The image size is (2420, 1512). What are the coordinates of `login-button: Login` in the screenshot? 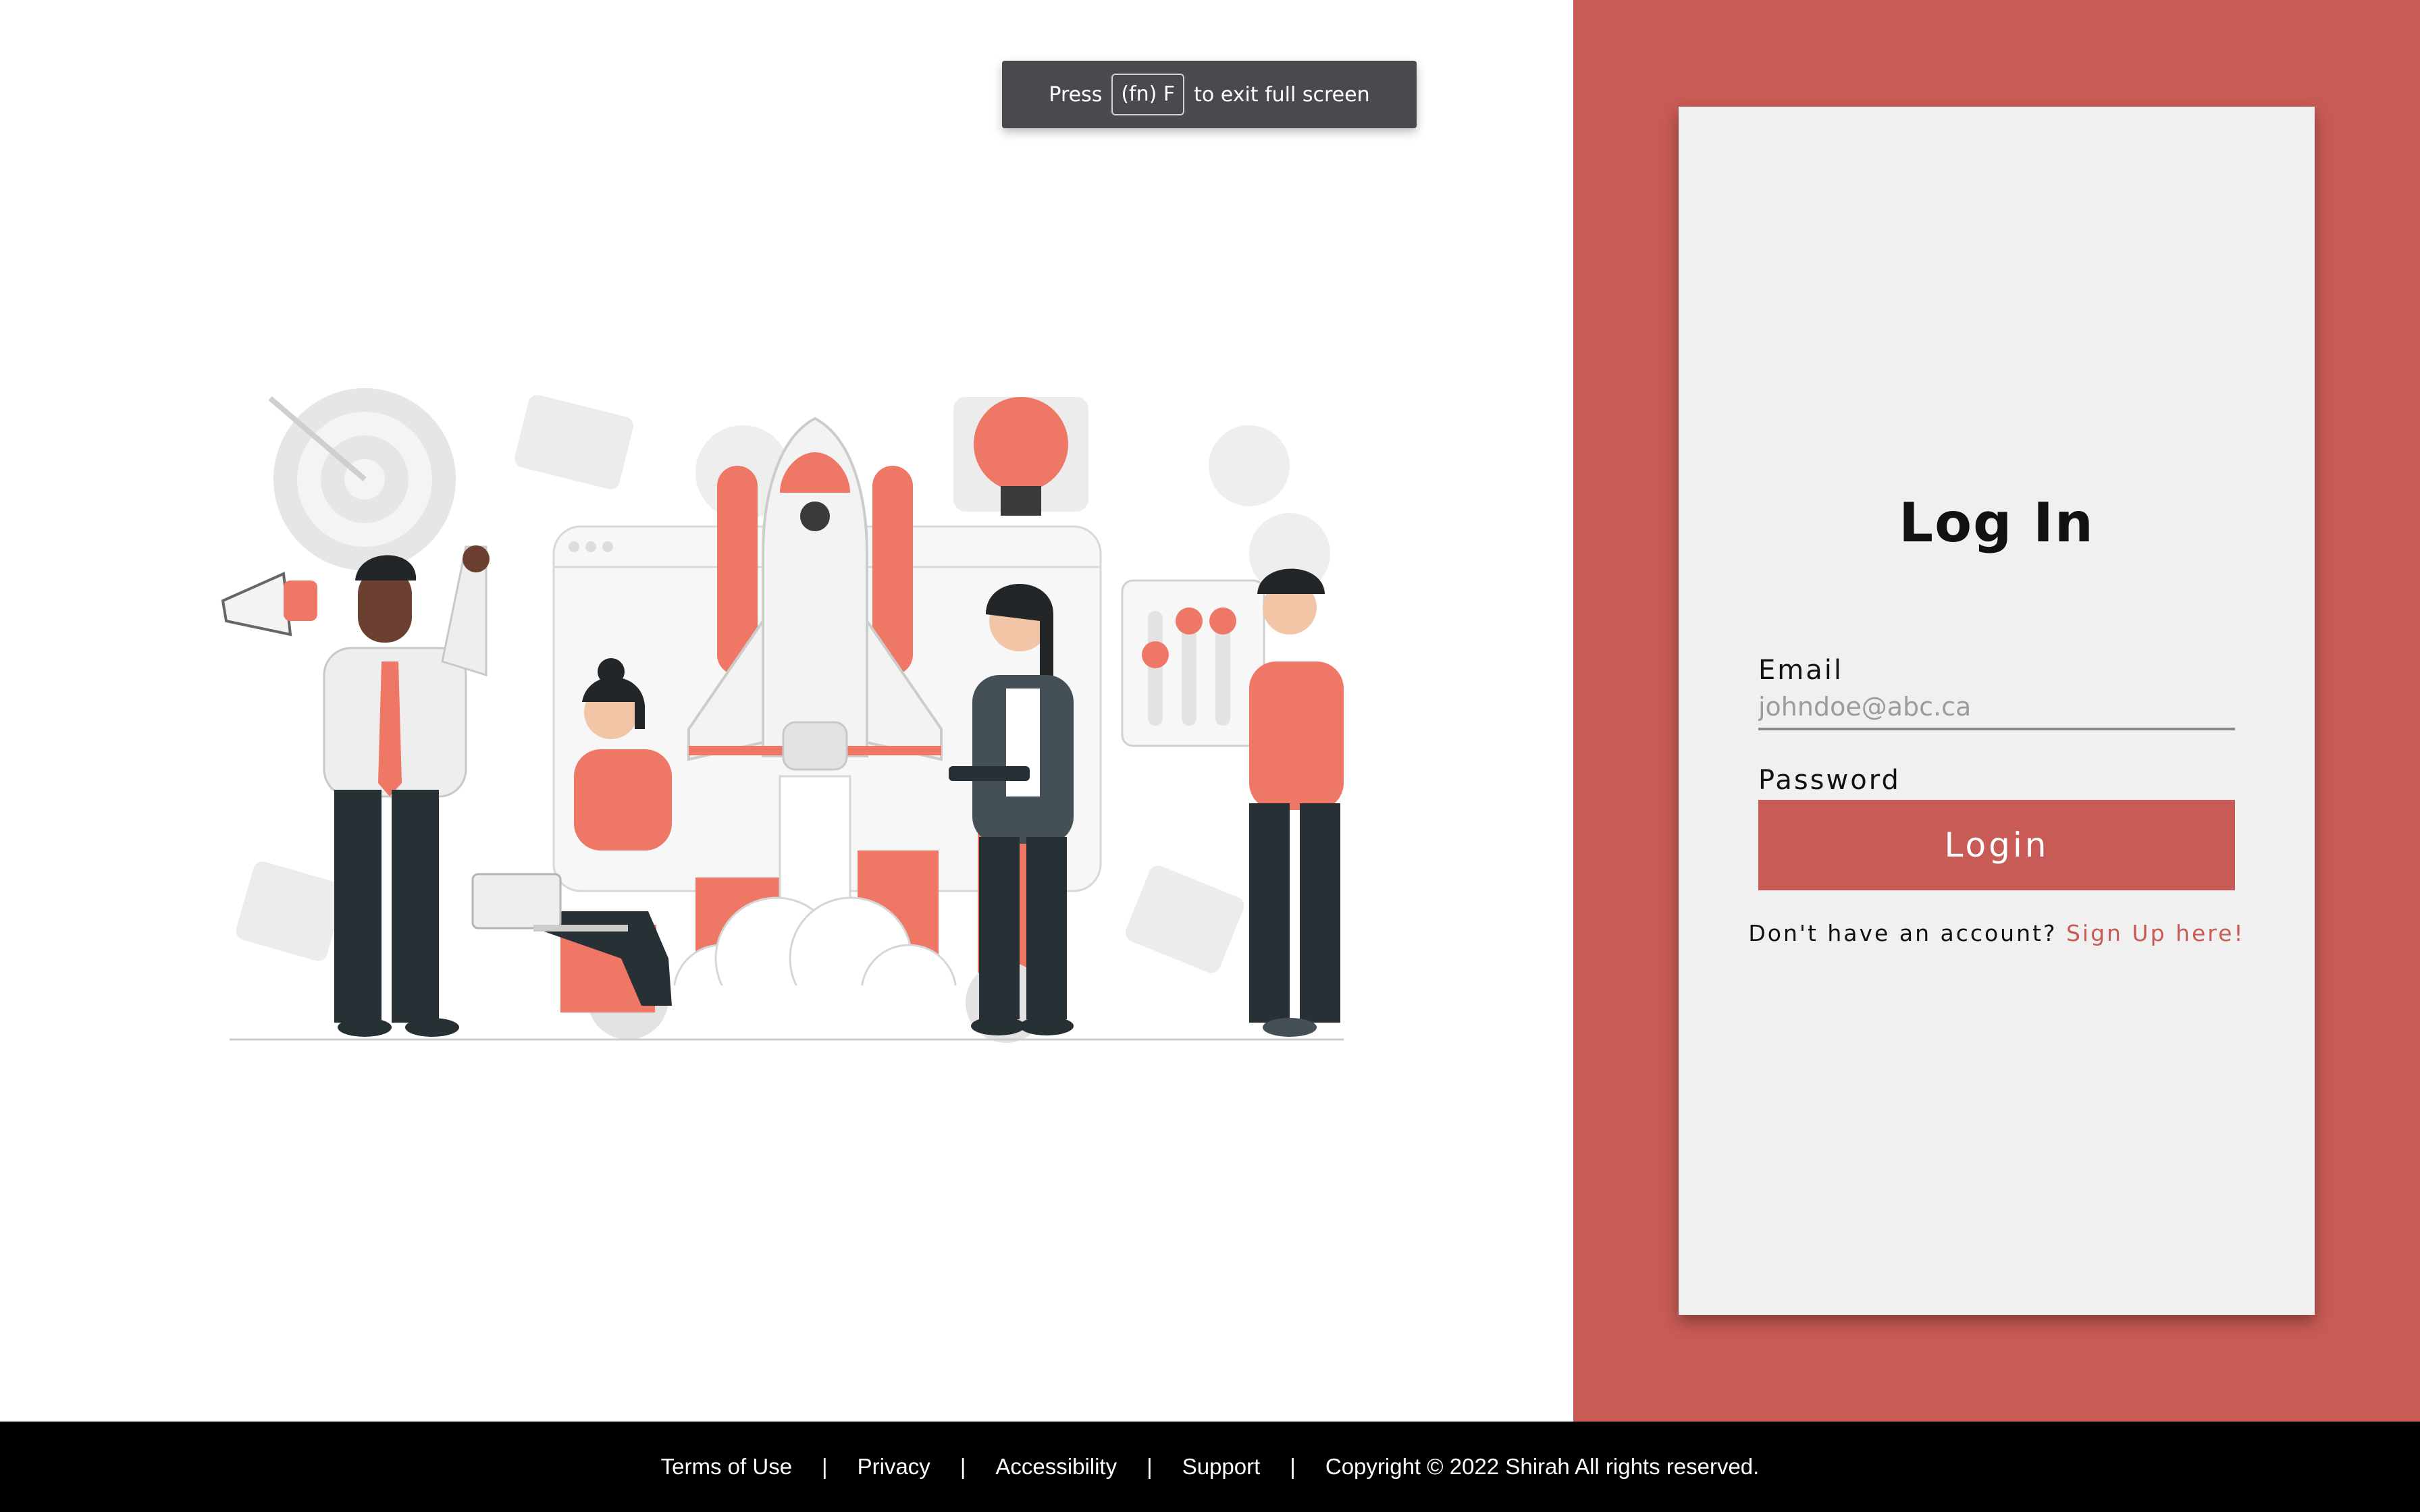 It's located at (1996, 845).